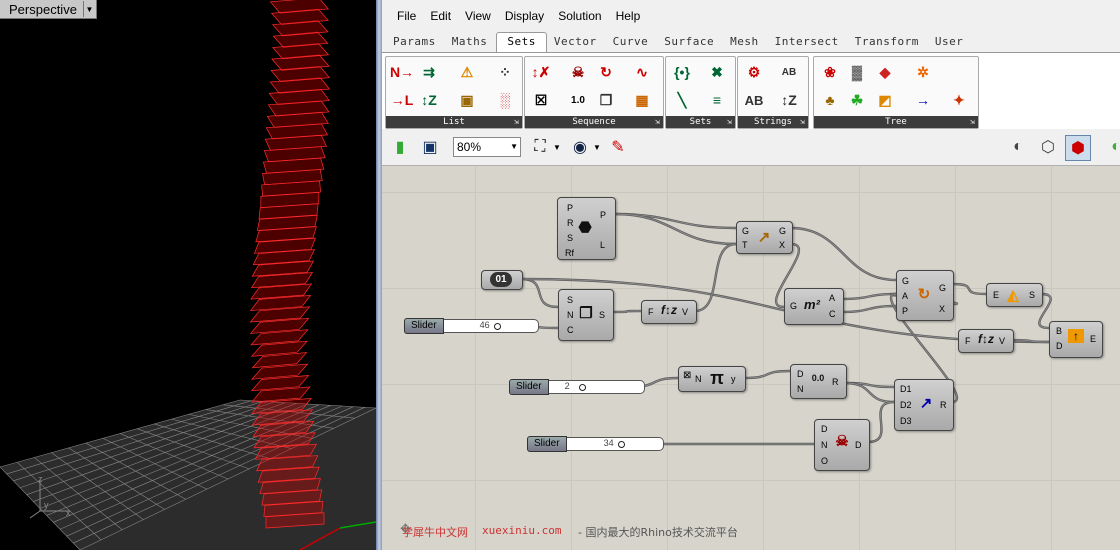 The height and width of the screenshot is (550, 1120). What do you see at coordinates (943, 405) in the screenshot?
I see `graph-output-r: R` at bounding box center [943, 405].